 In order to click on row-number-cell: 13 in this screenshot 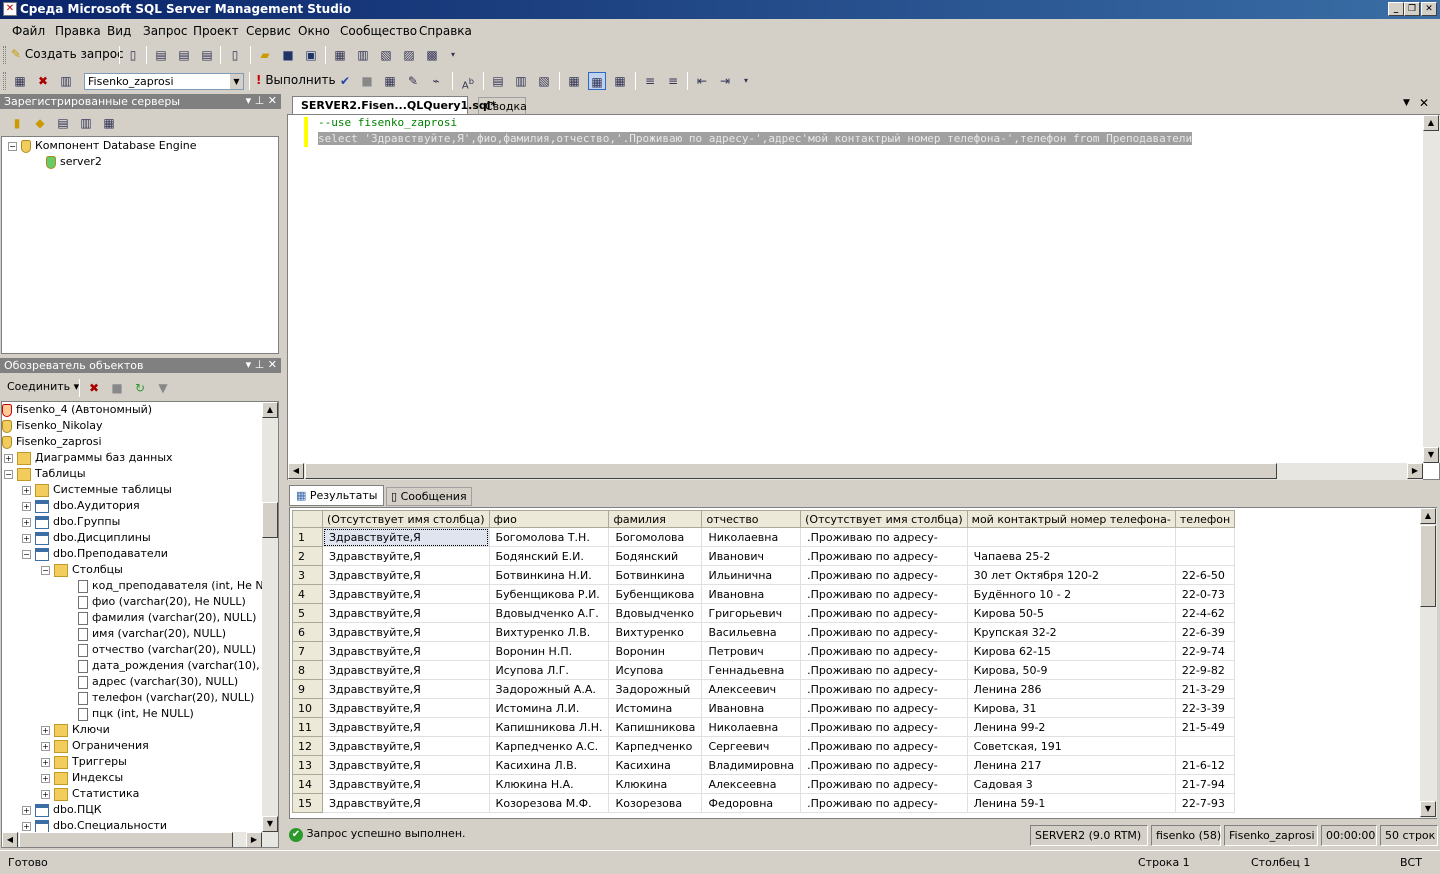, I will do `click(307, 765)`.